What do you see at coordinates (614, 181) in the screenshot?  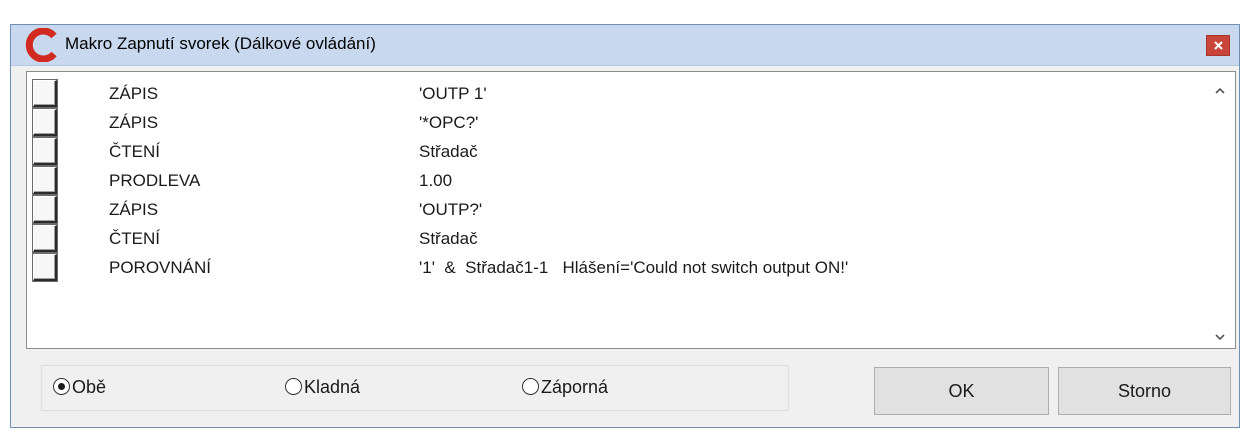 I see `list-item: PRODLEVA 1.00` at bounding box center [614, 181].